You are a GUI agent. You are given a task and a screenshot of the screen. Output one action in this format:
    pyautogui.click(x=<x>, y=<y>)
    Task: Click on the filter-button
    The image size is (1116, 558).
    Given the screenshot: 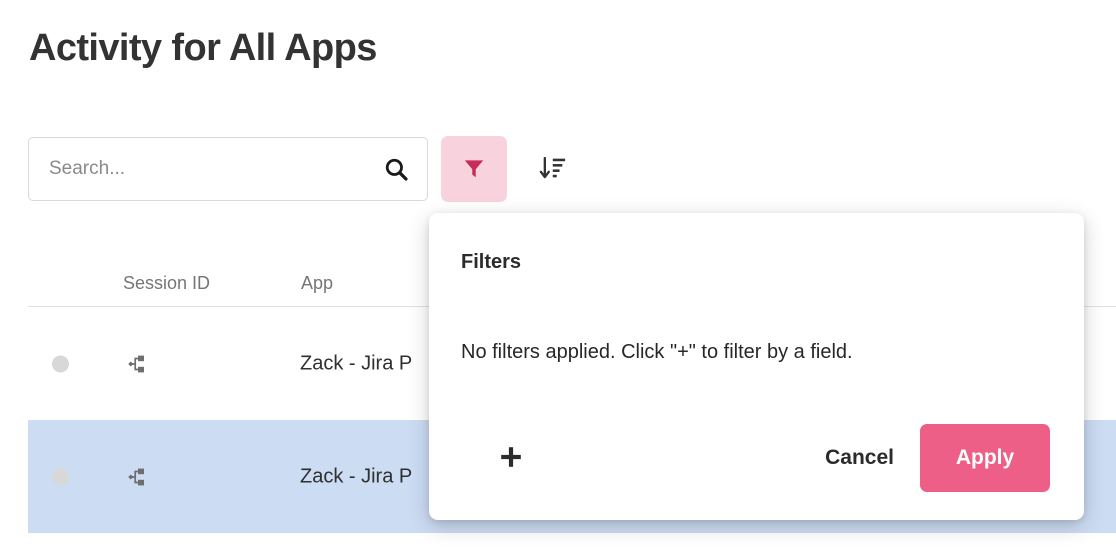 What is the action you would take?
    pyautogui.click(x=474, y=169)
    